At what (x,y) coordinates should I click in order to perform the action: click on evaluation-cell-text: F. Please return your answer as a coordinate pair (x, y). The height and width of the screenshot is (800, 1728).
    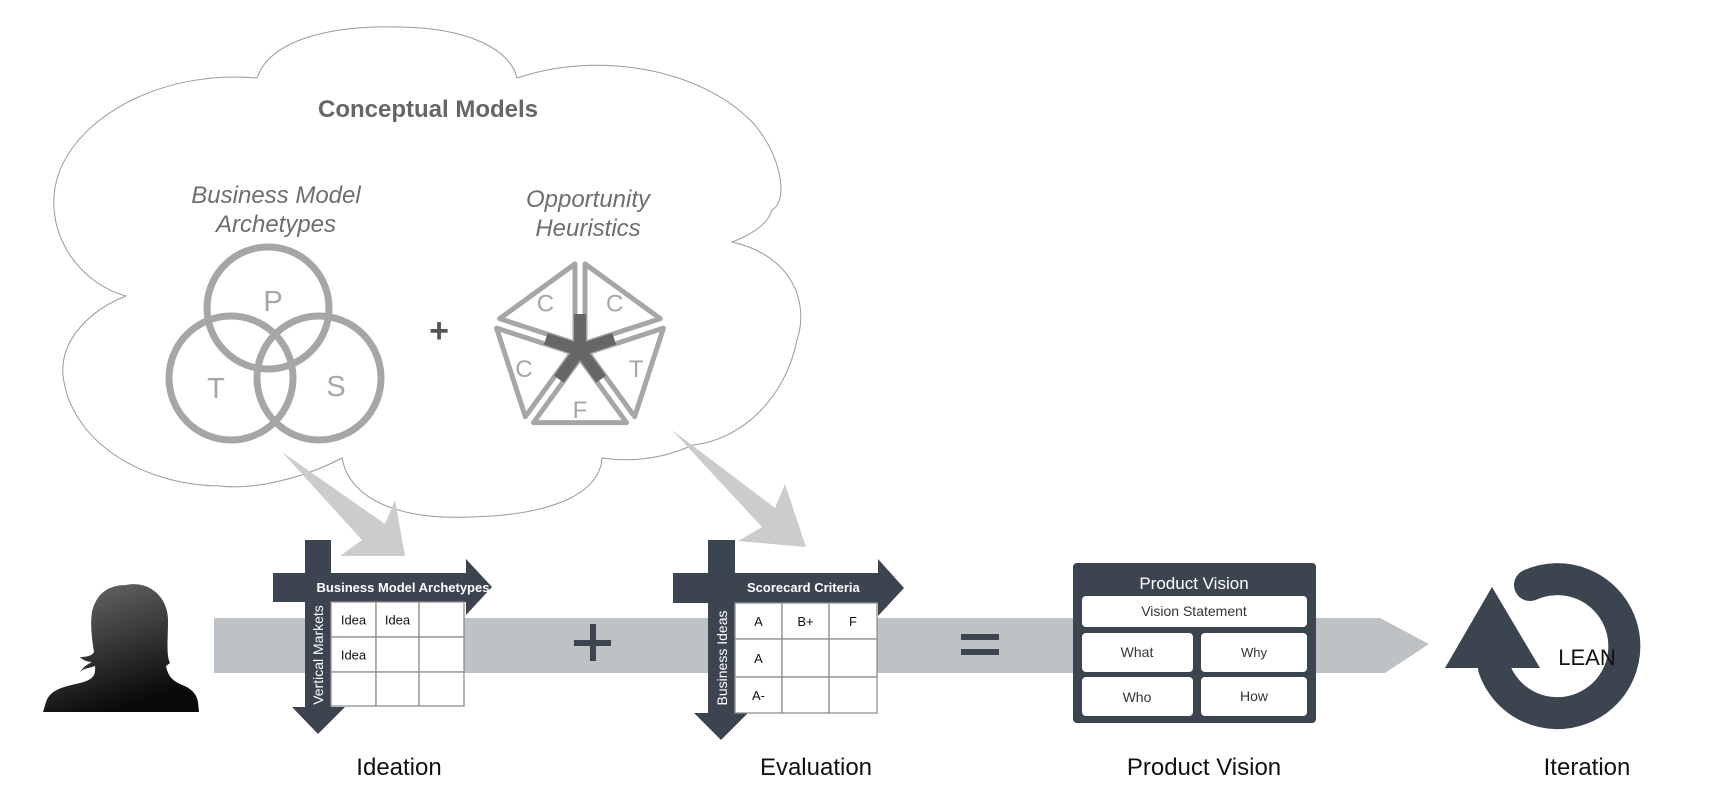
    Looking at the image, I should click on (853, 621).